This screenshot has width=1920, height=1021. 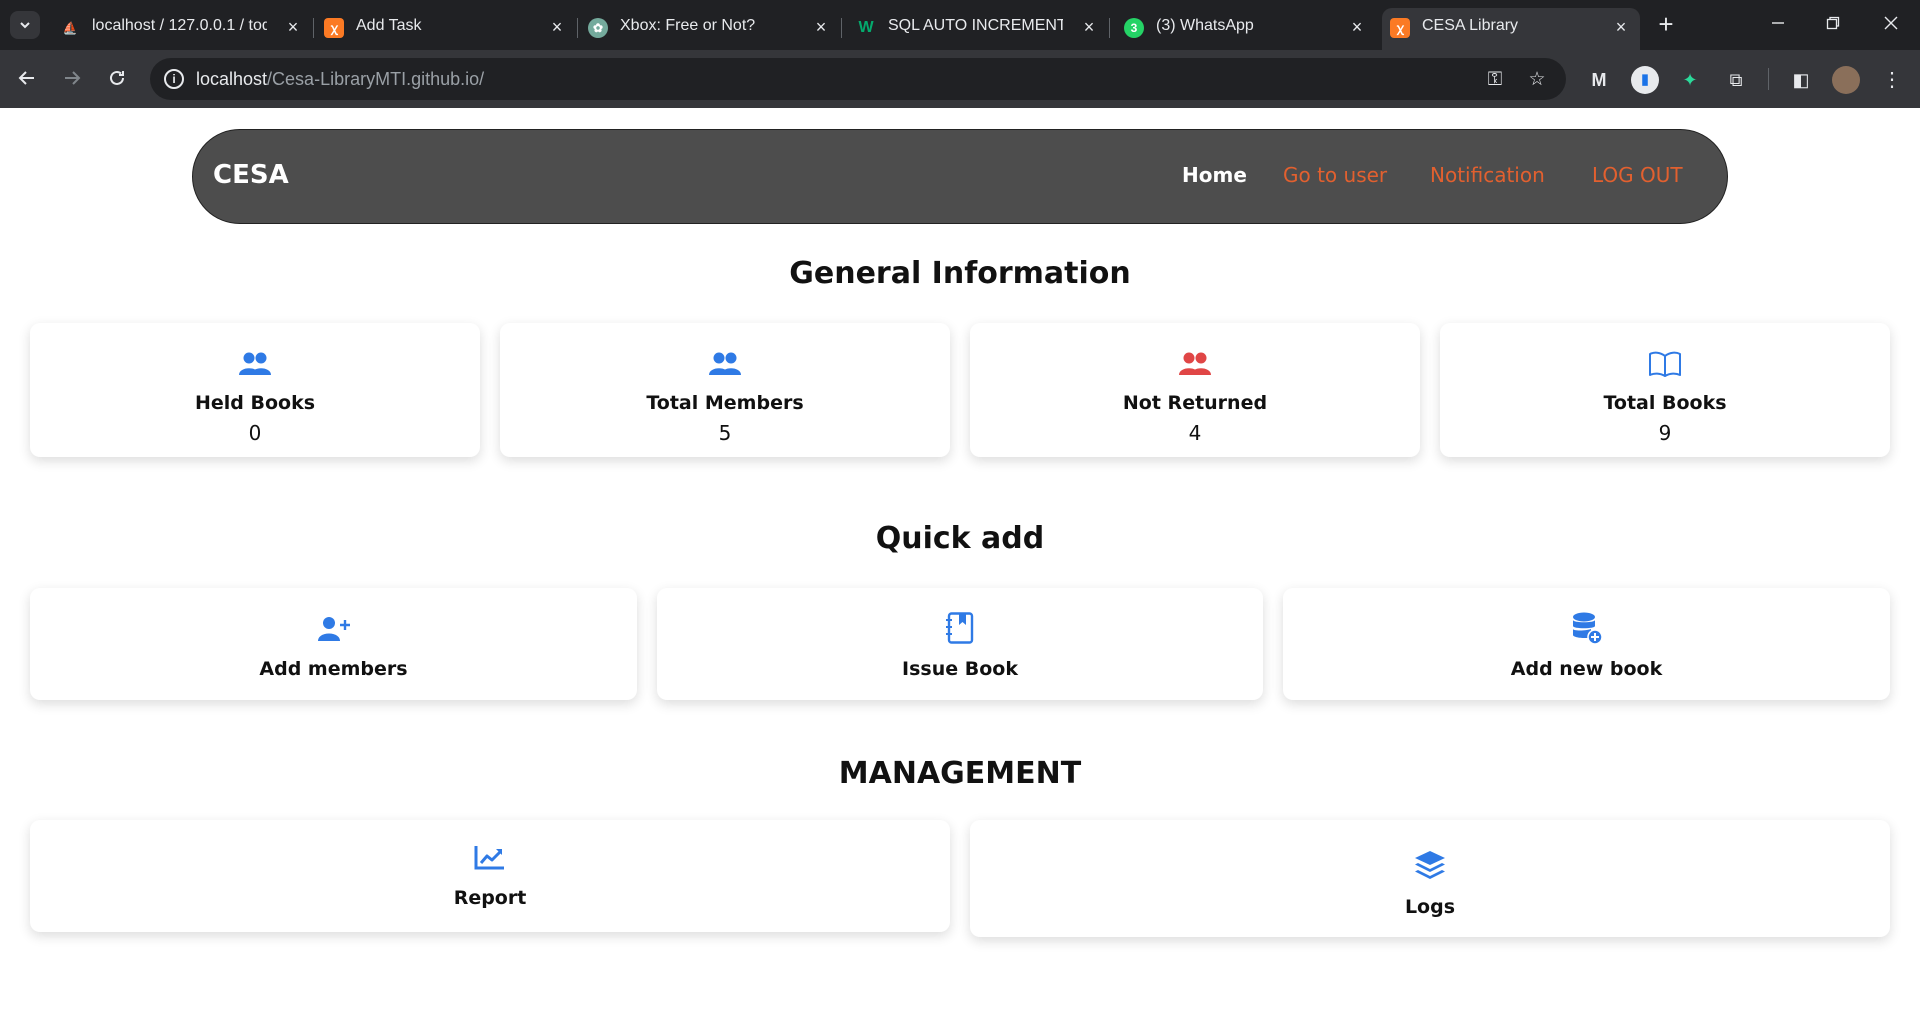 I want to click on clipboard-extension-icon: ▮, so click(x=1645, y=80).